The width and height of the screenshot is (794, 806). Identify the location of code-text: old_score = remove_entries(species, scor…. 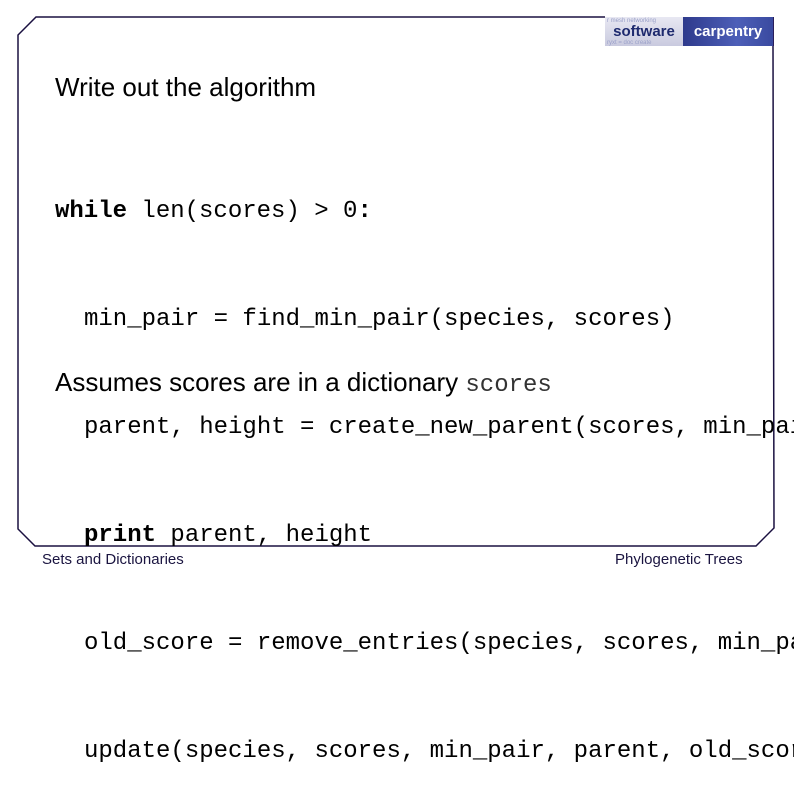
(439, 643).